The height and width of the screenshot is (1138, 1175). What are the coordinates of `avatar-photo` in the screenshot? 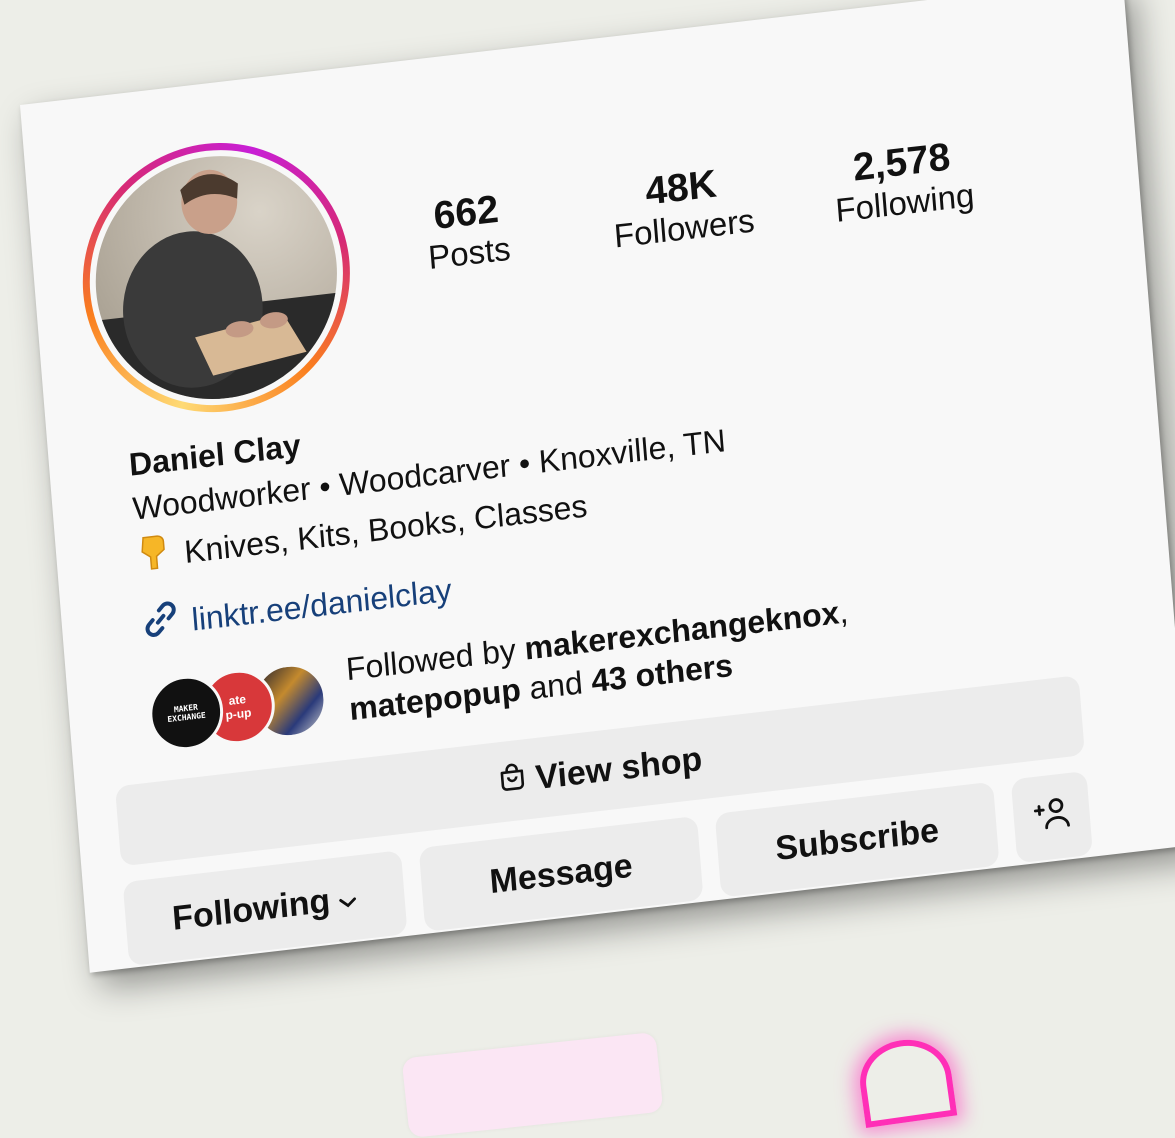 It's located at (216, 277).